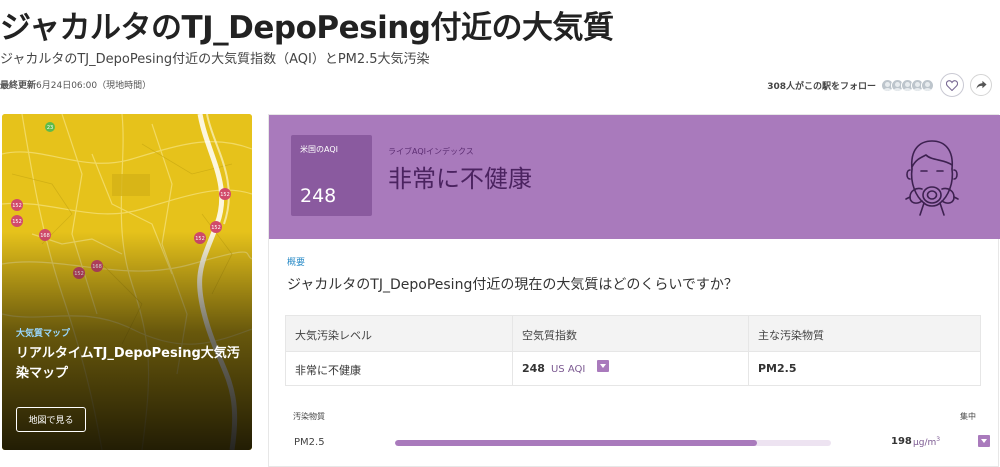  I want to click on aqi-value-box: 米国のAQI 248, so click(331, 175).